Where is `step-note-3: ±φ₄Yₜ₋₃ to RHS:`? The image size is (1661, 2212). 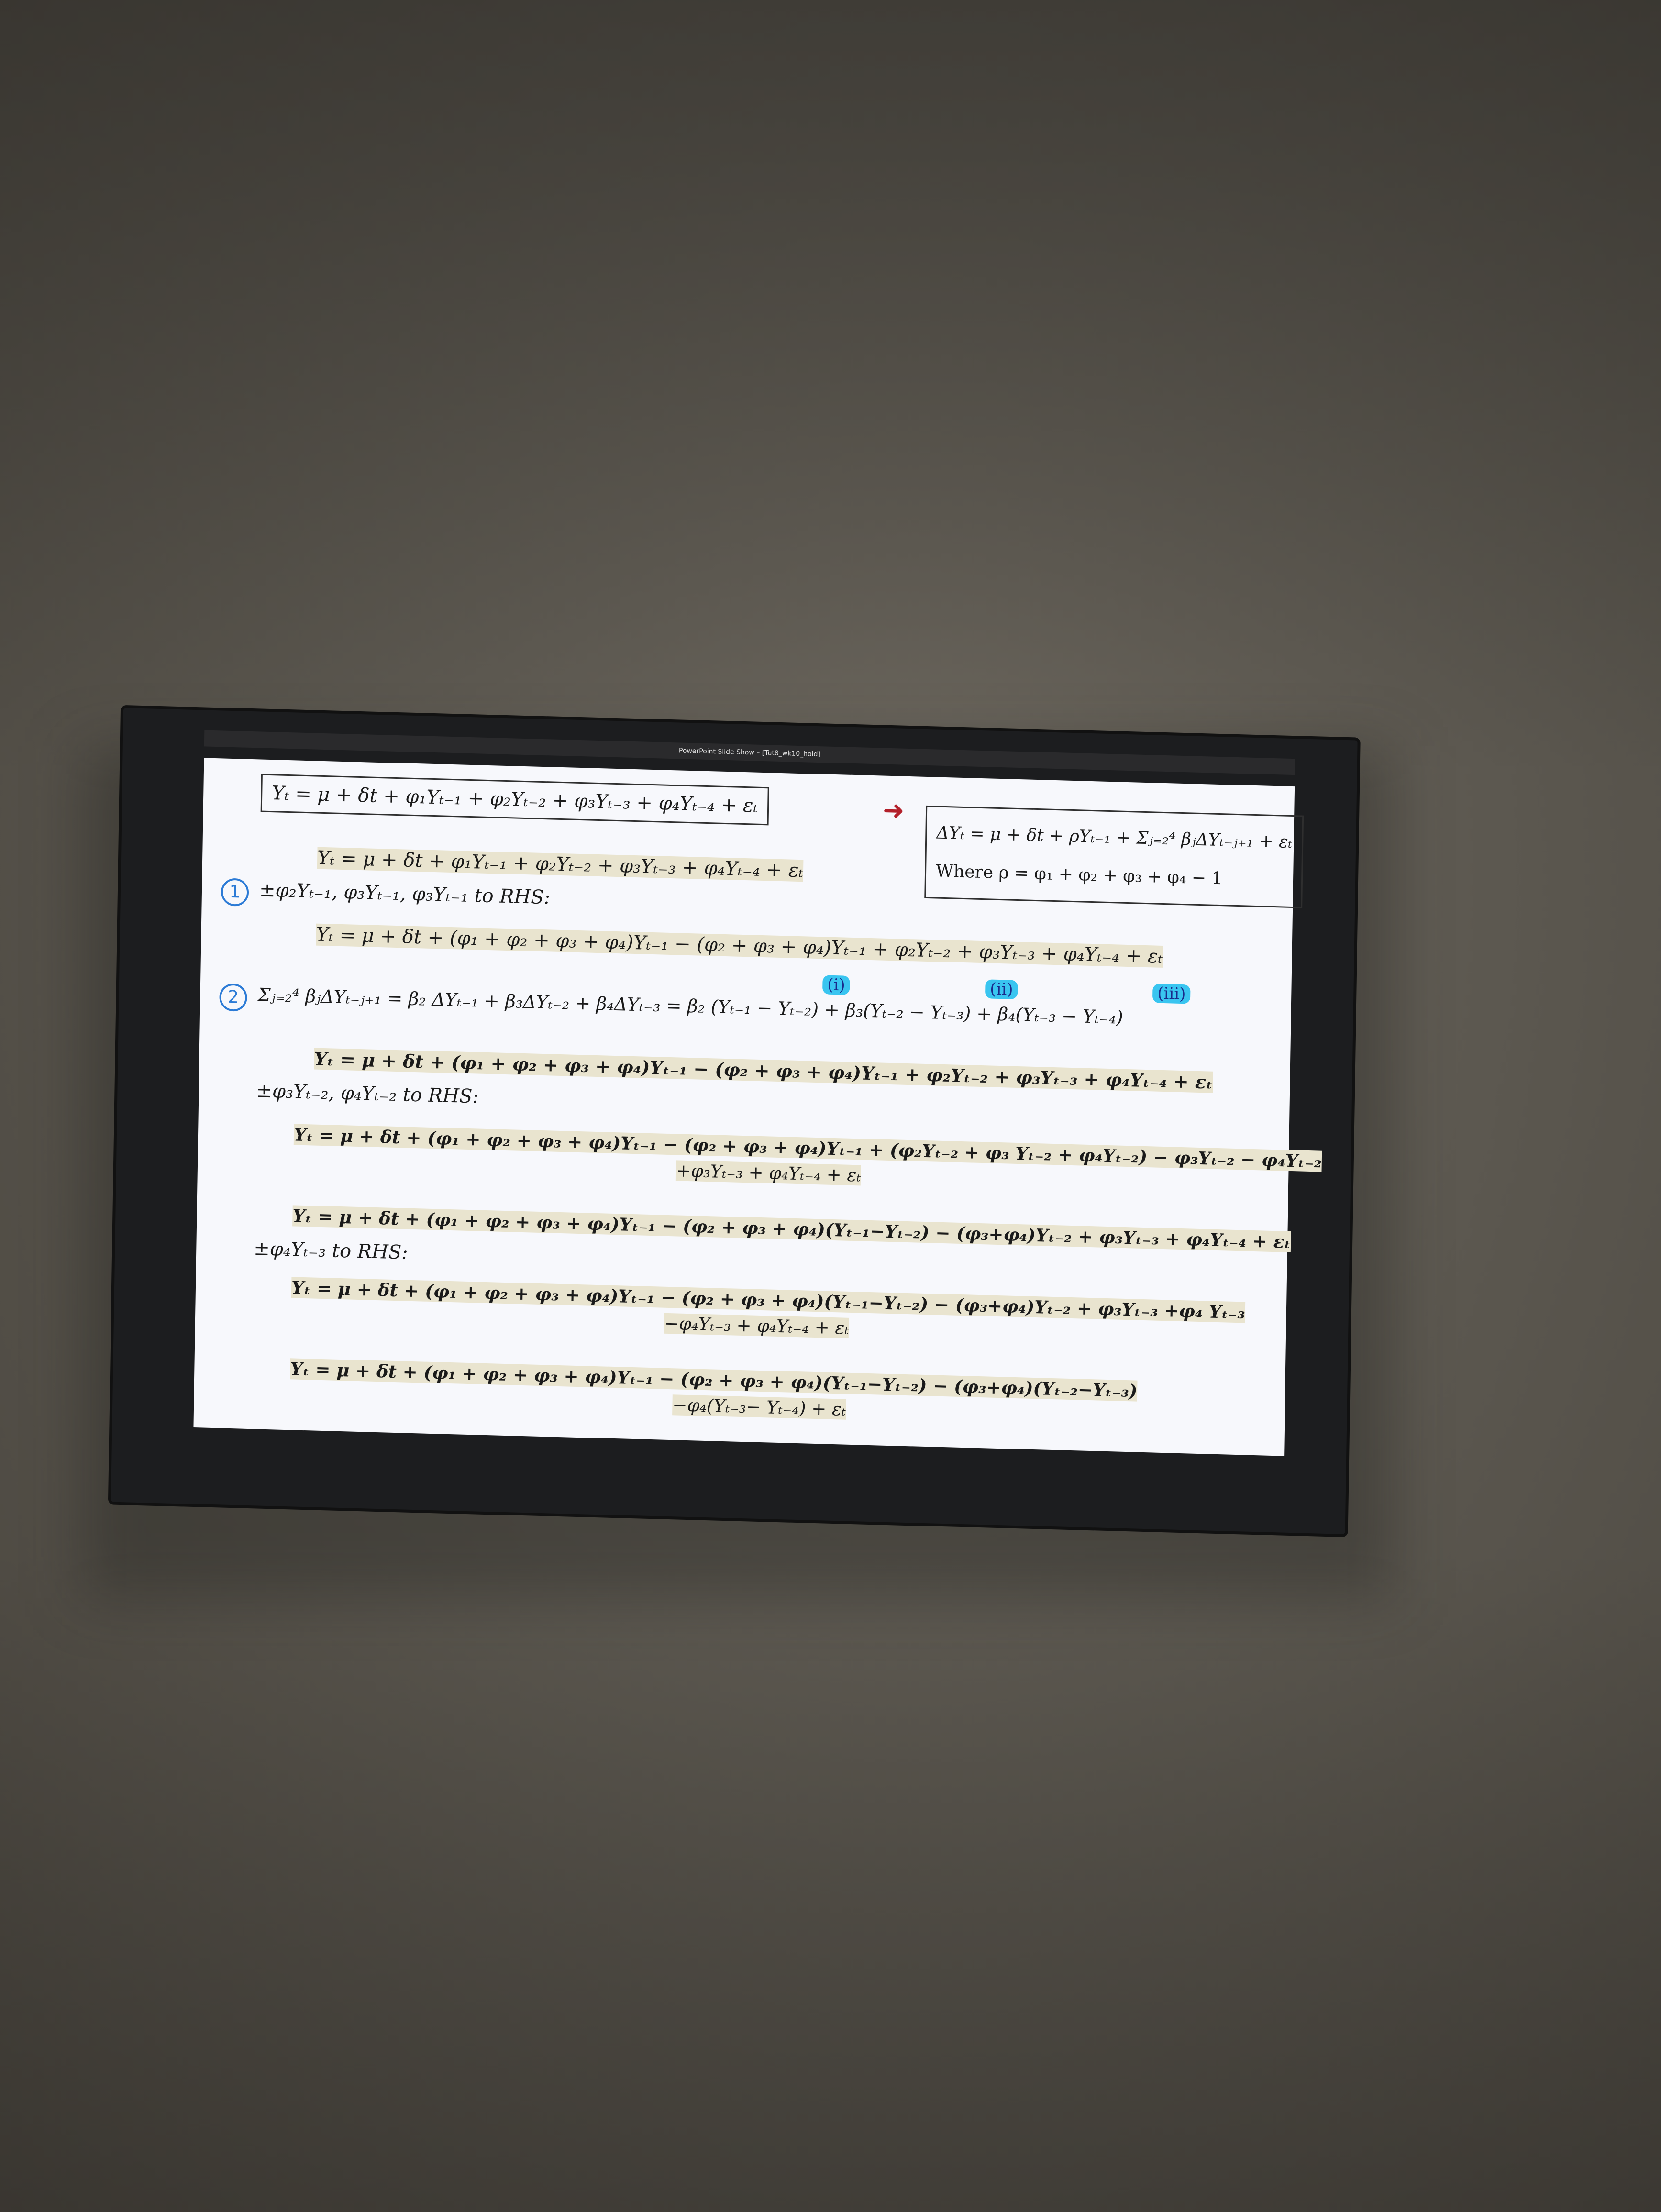 step-note-3: ±φ₄Yₜ₋₃ to RHS: is located at coordinates (331, 1251).